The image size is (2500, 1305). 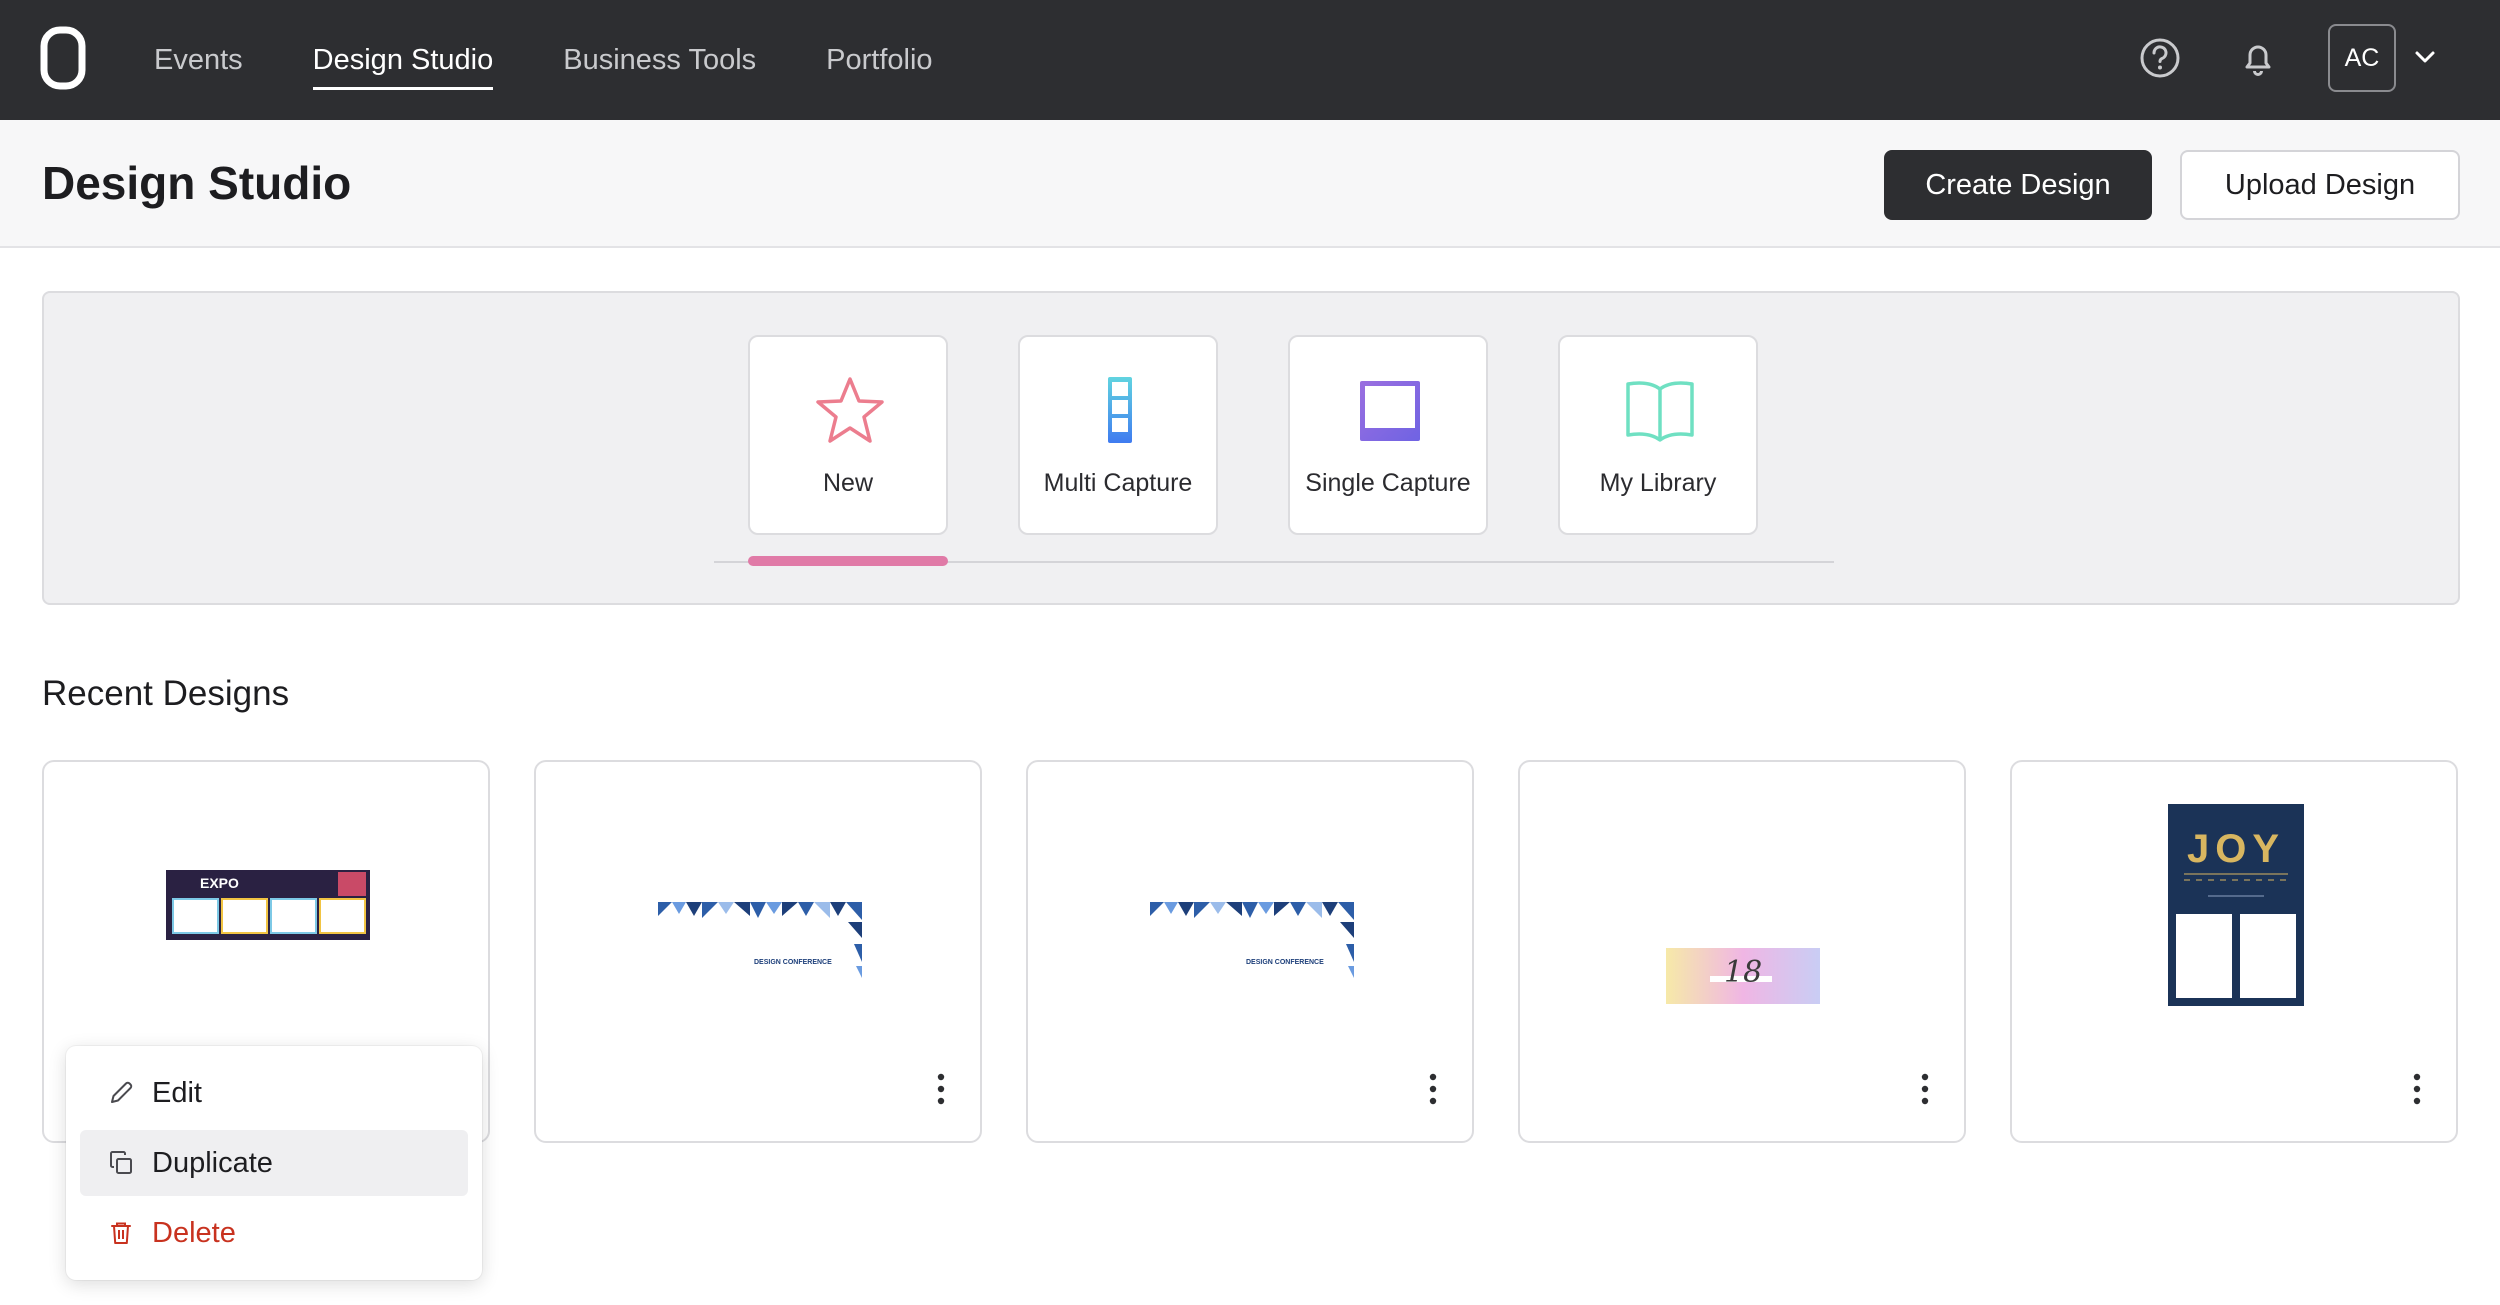 What do you see at coordinates (847, 483) in the screenshot?
I see `type-card-label: New` at bounding box center [847, 483].